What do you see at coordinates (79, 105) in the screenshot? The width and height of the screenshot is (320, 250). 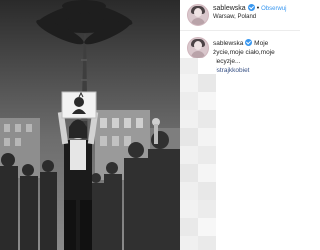 I see `protest-sign-icon` at bounding box center [79, 105].